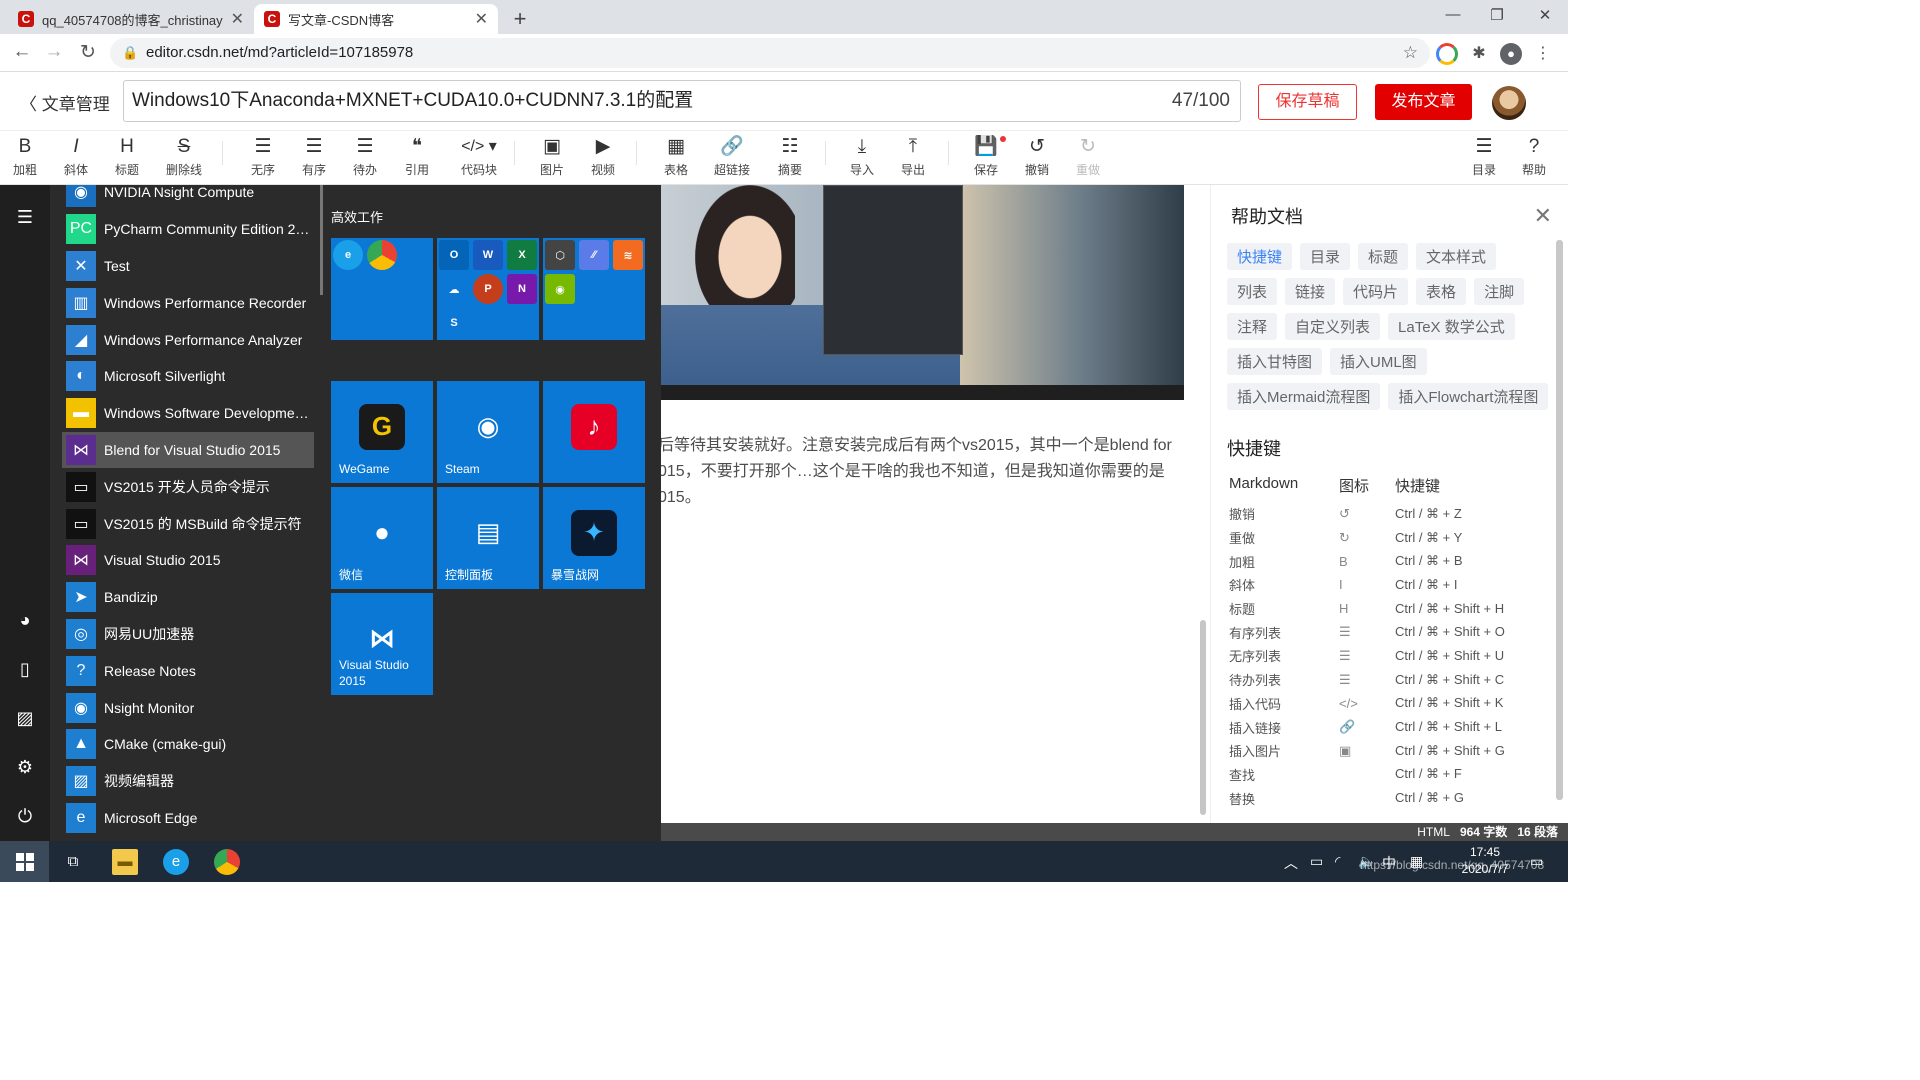  Describe the element at coordinates (1545, 15) in the screenshot. I see `close-window-icon: ✕` at that location.